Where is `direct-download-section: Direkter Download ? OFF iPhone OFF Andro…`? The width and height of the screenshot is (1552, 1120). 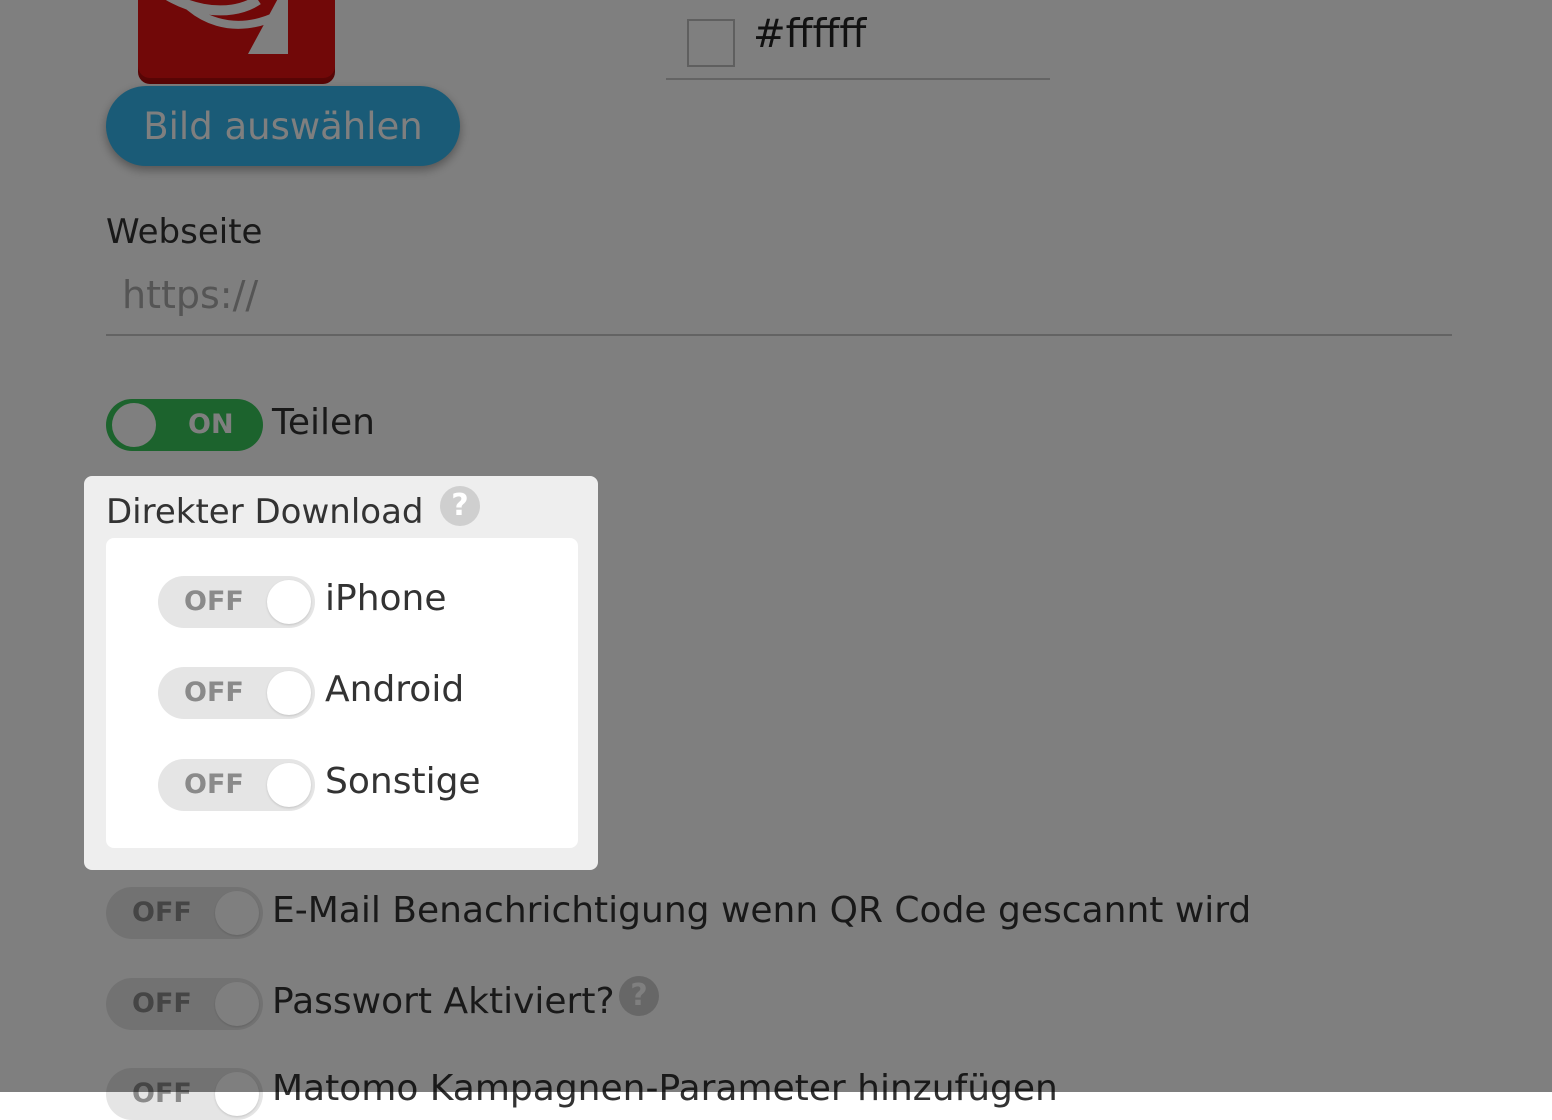 direct-download-section: Direkter Download ? OFF iPhone OFF Andro… is located at coordinates (341, 673).